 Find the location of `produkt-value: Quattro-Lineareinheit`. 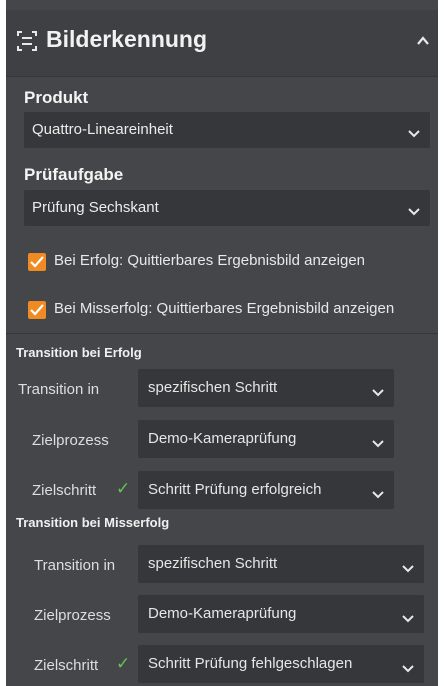

produkt-value: Quattro-Lineareinheit is located at coordinates (102, 129).